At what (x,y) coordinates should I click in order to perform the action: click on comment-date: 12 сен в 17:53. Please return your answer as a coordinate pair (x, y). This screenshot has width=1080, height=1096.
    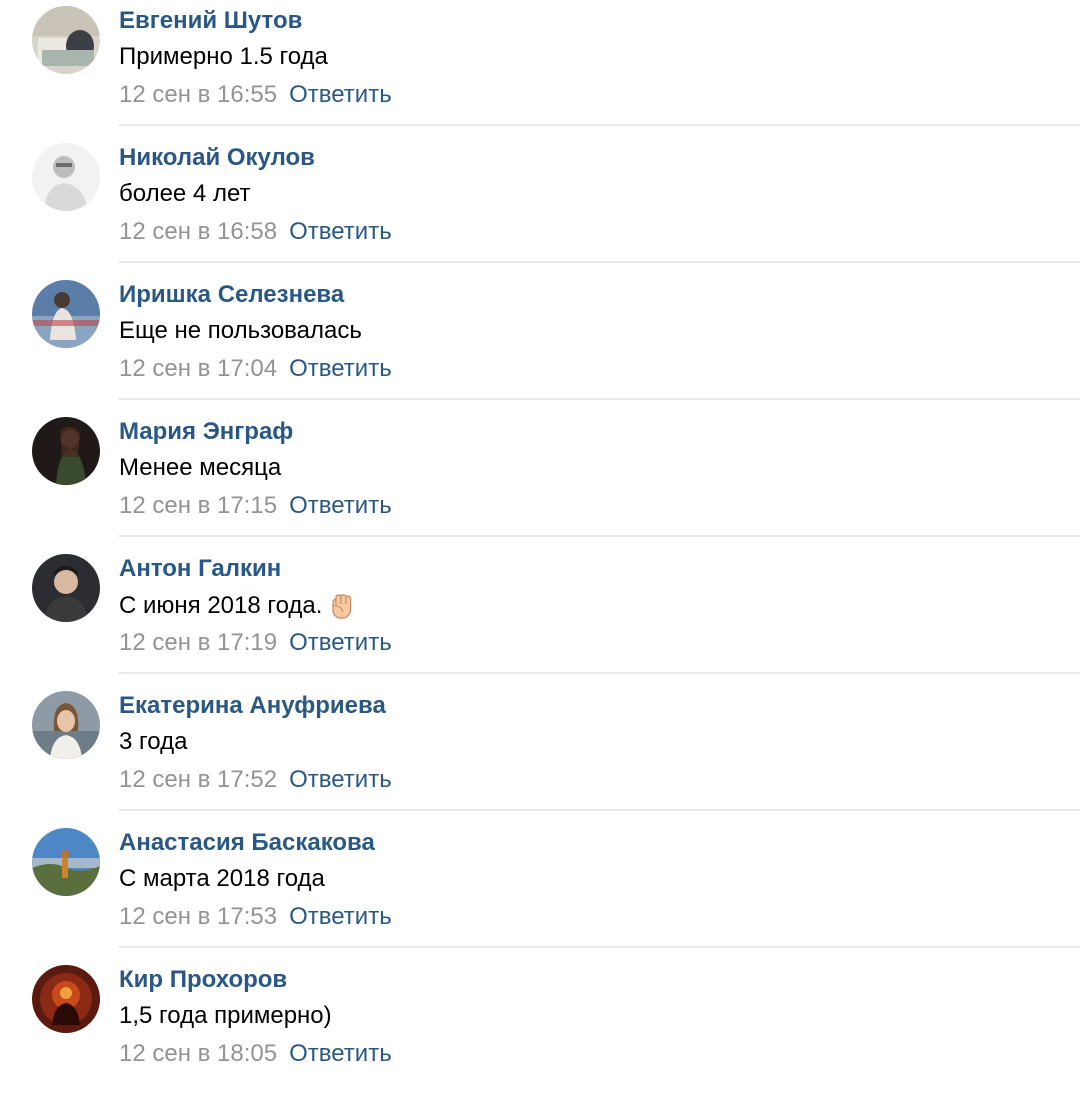
    Looking at the image, I should click on (198, 916).